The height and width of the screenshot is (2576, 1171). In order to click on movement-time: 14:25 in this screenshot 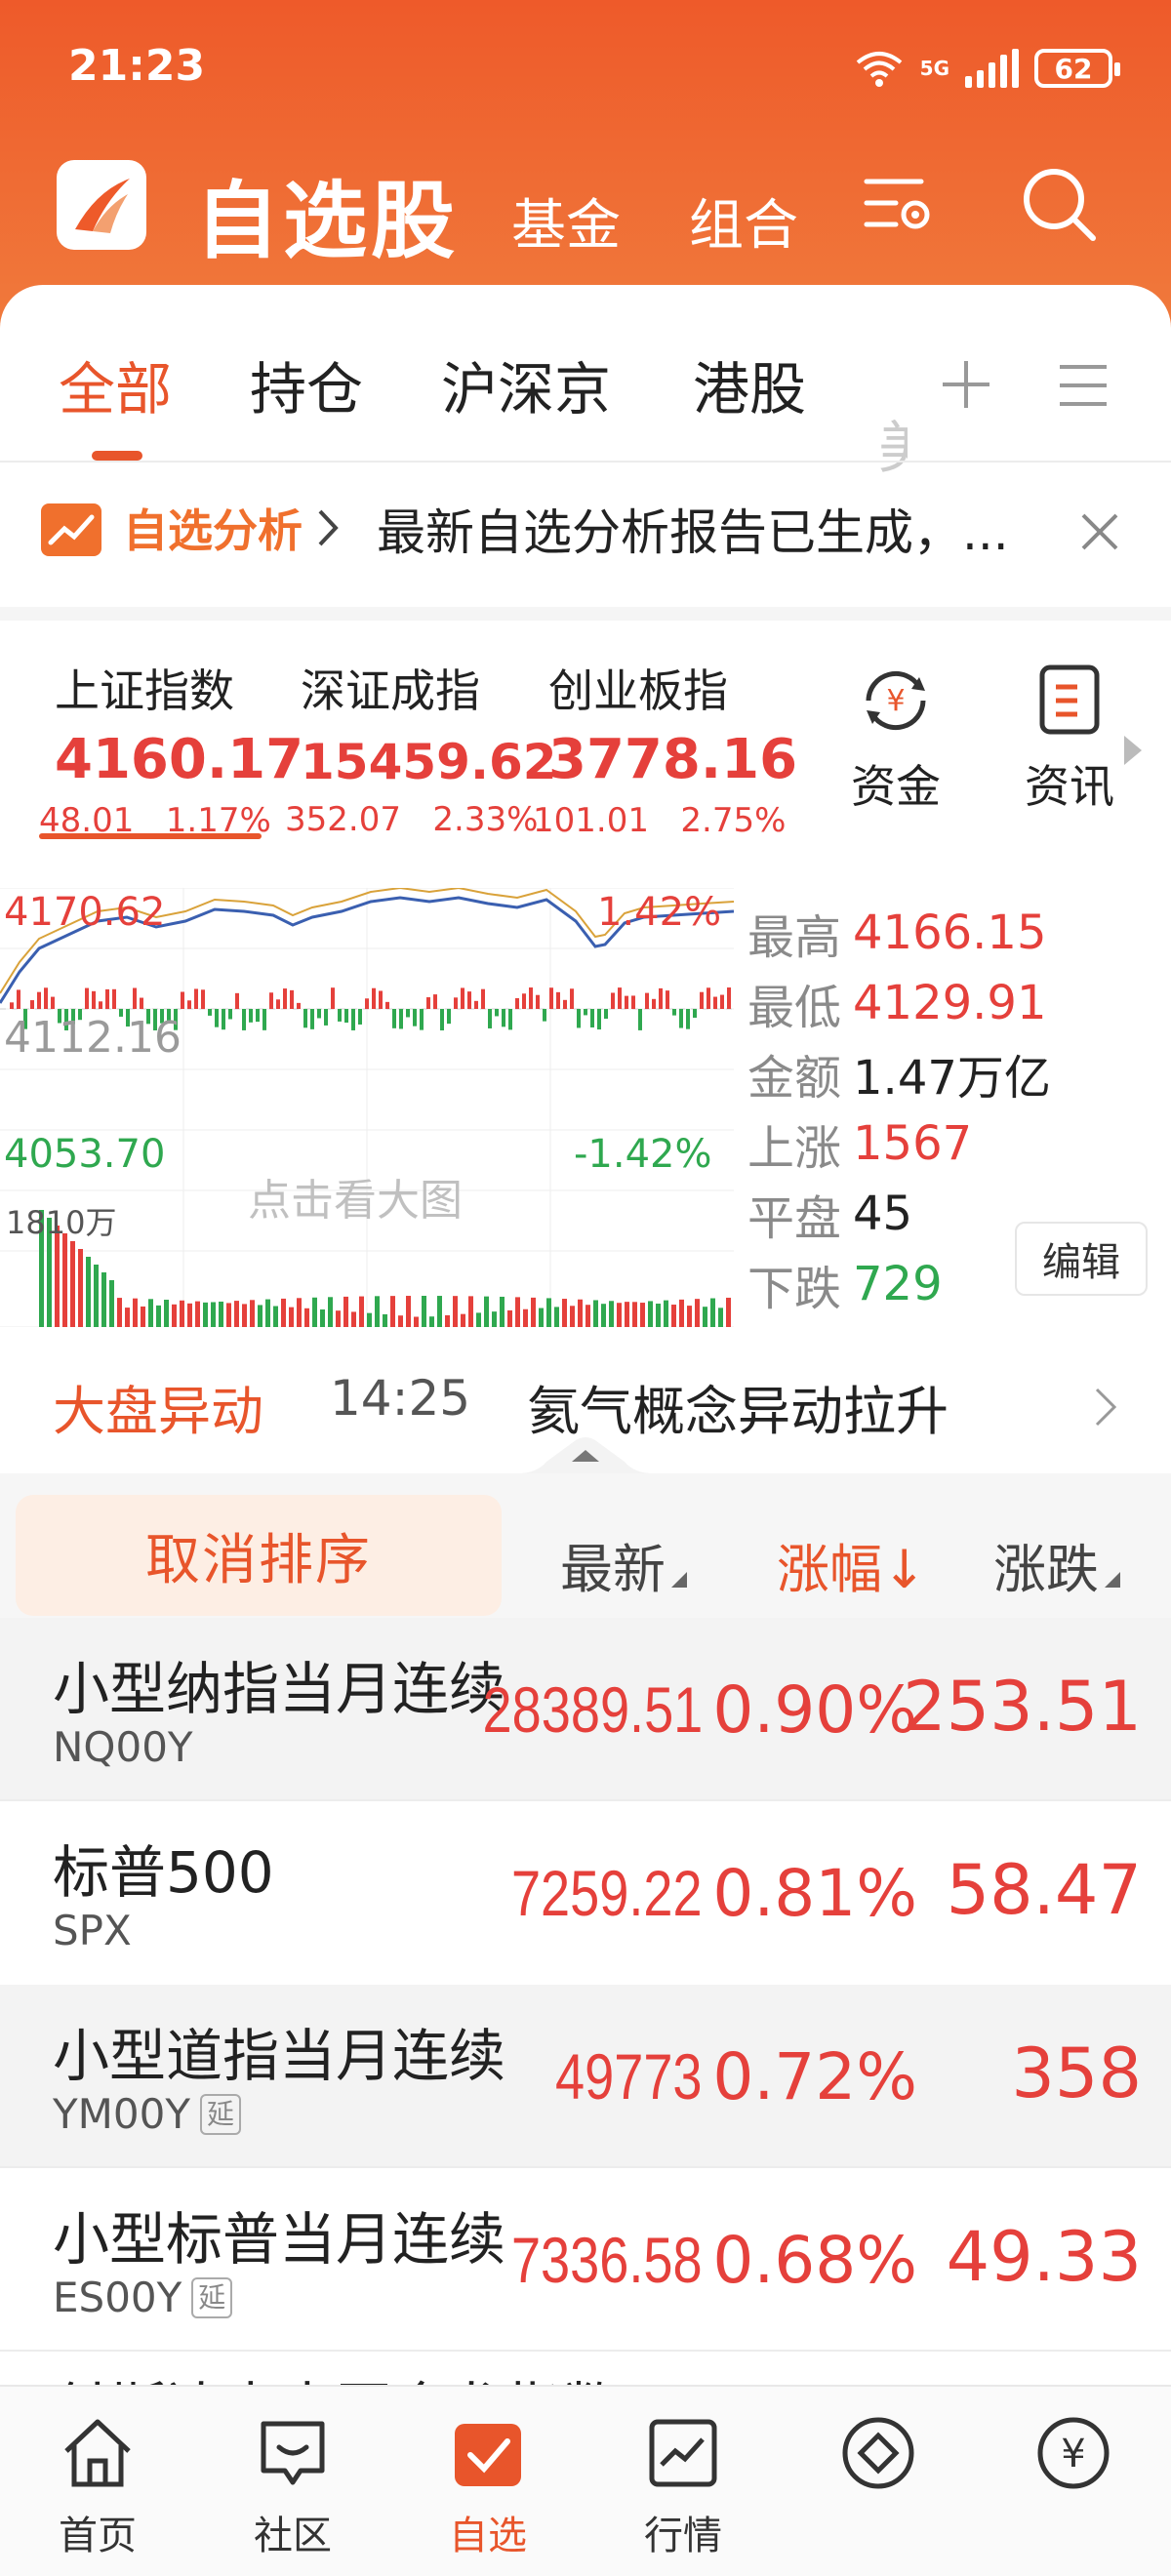, I will do `click(400, 1398)`.